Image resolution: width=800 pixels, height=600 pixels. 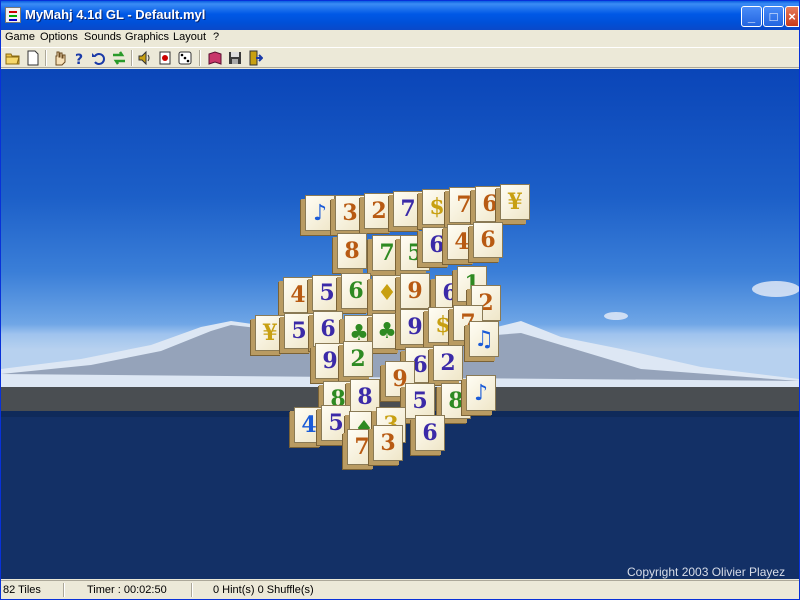 I want to click on close-button: ×, so click(x=792, y=16).